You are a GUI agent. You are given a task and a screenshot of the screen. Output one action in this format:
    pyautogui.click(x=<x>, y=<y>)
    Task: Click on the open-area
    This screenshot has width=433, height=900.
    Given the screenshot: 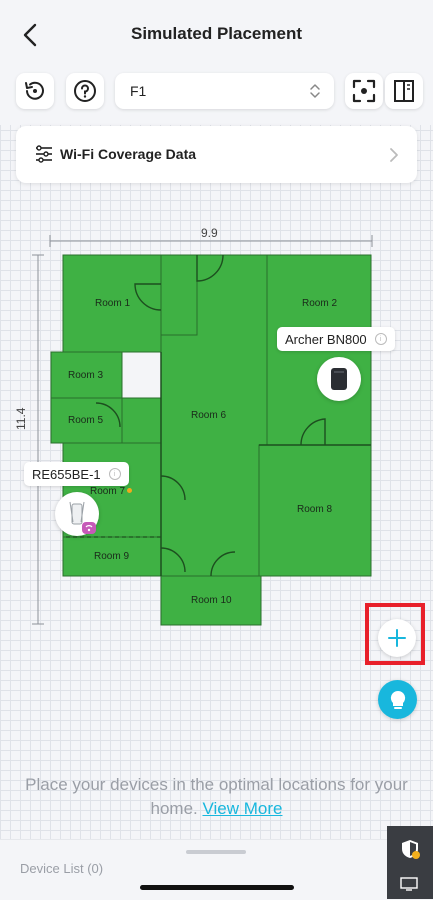 What is the action you would take?
    pyautogui.click(x=141, y=375)
    